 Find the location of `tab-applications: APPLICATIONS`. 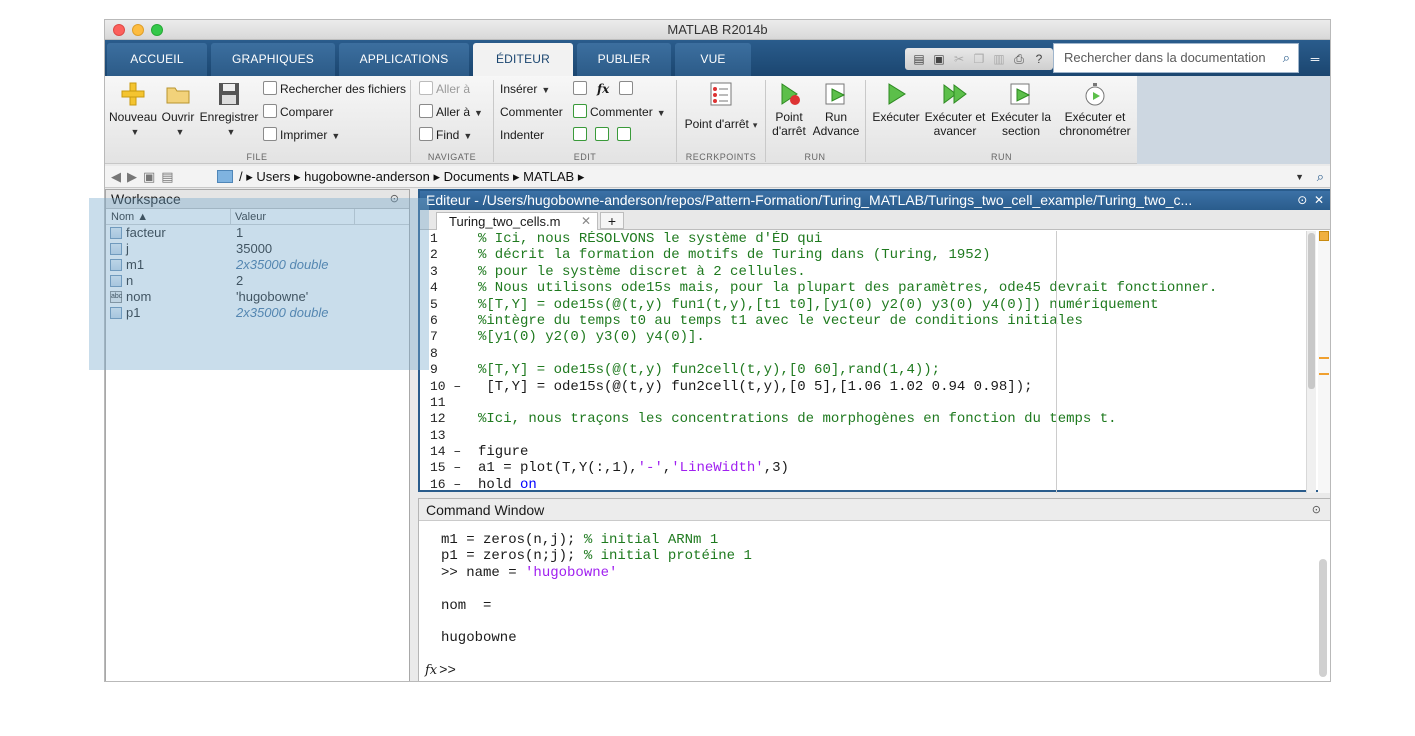

tab-applications: APPLICATIONS is located at coordinates (404, 59).